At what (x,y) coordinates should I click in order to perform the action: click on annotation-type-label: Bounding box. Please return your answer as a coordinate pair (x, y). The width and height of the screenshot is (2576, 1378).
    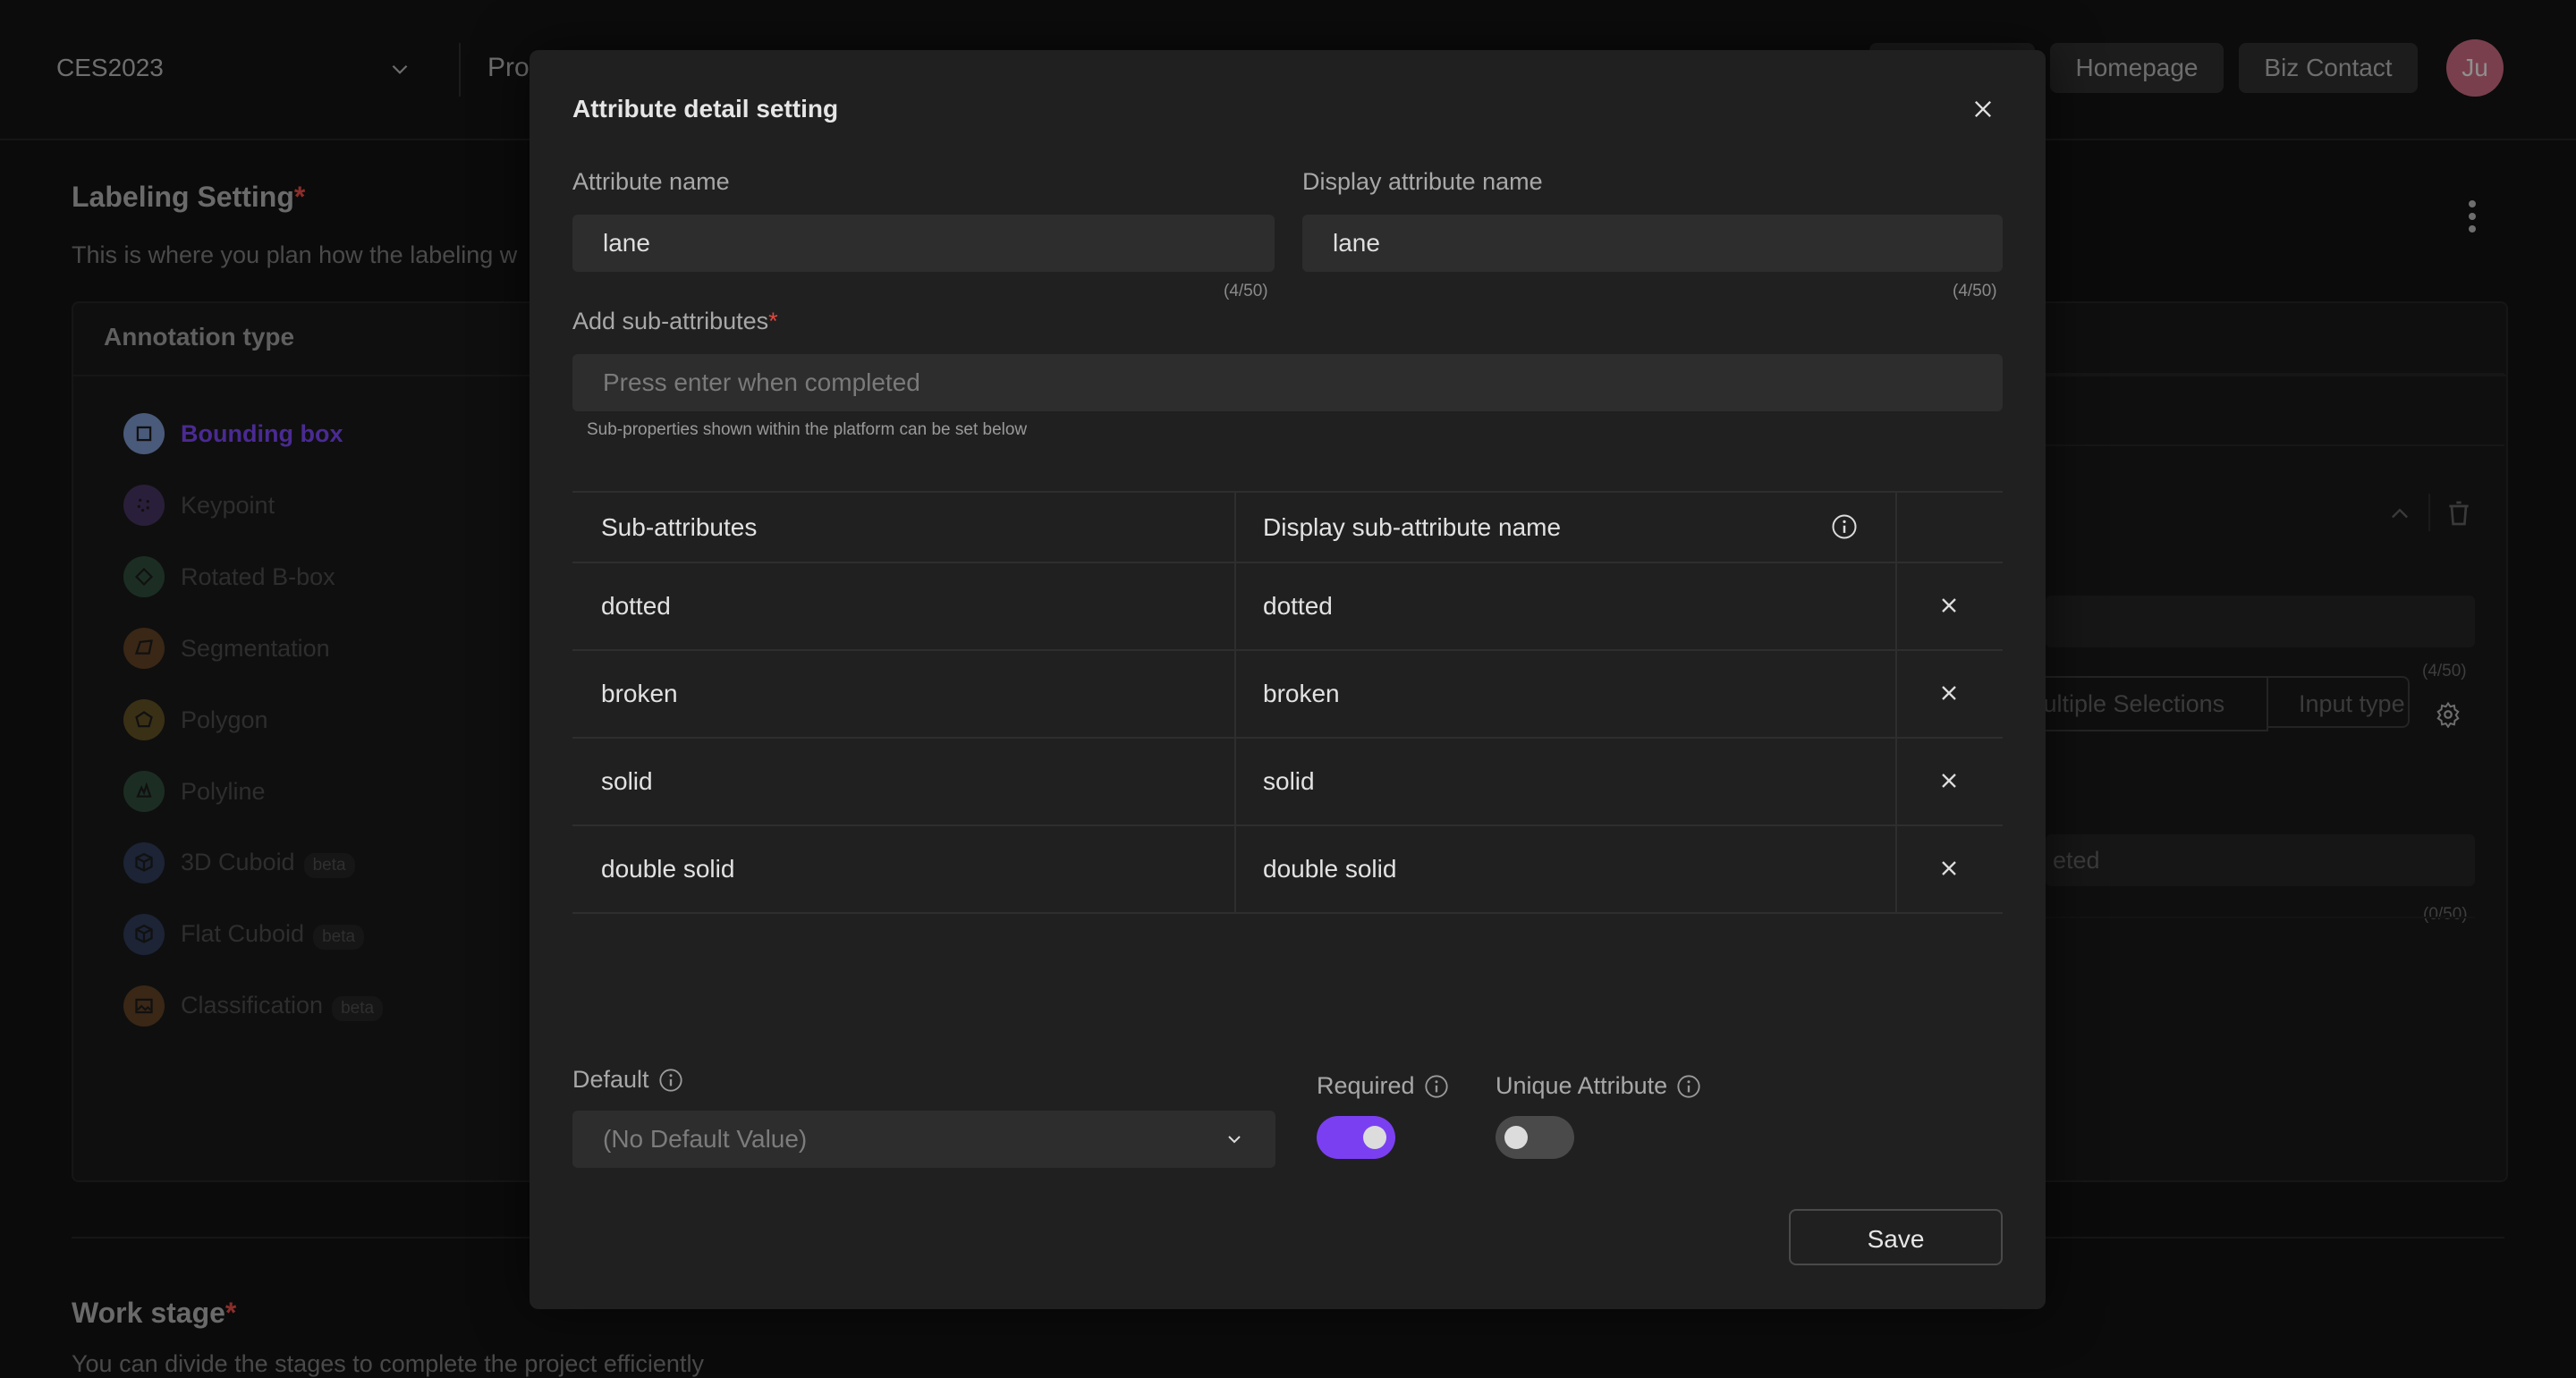
    Looking at the image, I should click on (262, 433).